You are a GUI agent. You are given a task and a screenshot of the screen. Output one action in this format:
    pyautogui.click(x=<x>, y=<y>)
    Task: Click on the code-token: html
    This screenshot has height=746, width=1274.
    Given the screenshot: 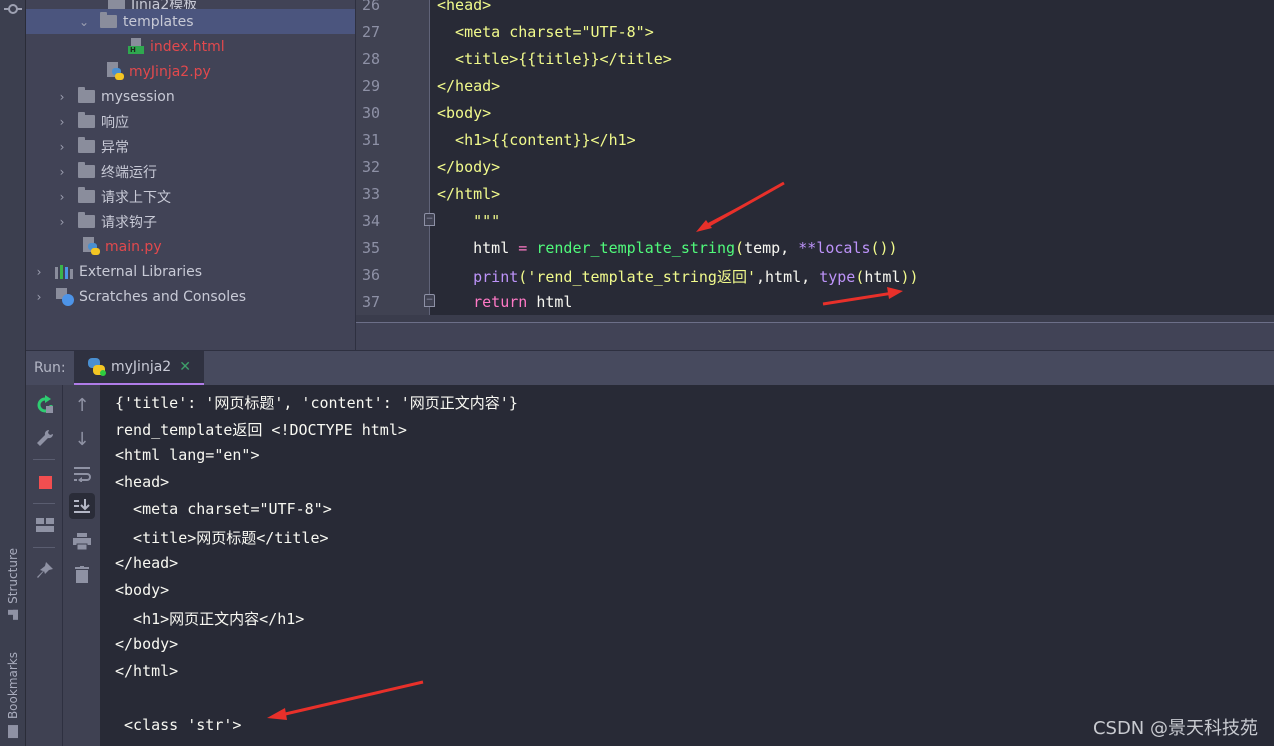 What is the action you would take?
    pyautogui.click(x=550, y=302)
    